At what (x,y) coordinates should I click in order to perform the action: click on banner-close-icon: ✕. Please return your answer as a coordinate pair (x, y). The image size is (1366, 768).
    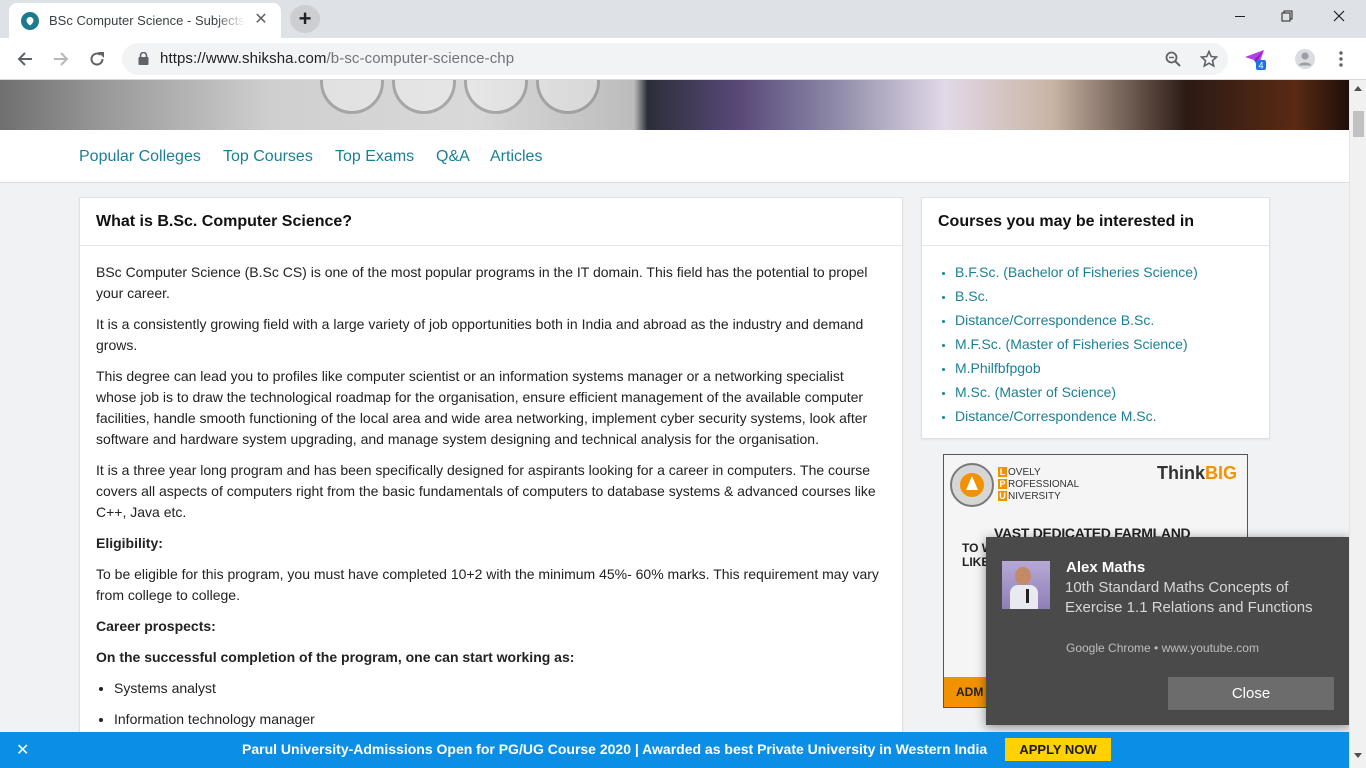
    Looking at the image, I should click on (22, 750).